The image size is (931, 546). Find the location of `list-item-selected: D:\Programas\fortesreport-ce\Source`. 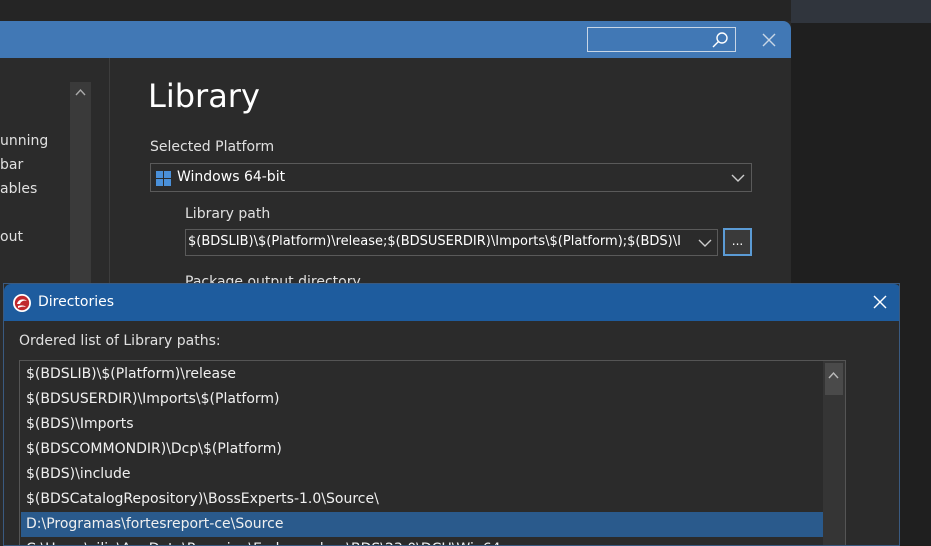

list-item-selected: D:\Programas\fortesreport-ce\Source is located at coordinates (422, 524).